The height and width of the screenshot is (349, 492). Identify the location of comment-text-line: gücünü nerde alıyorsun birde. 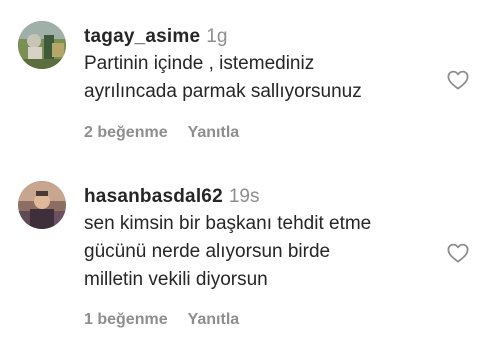
(207, 251).